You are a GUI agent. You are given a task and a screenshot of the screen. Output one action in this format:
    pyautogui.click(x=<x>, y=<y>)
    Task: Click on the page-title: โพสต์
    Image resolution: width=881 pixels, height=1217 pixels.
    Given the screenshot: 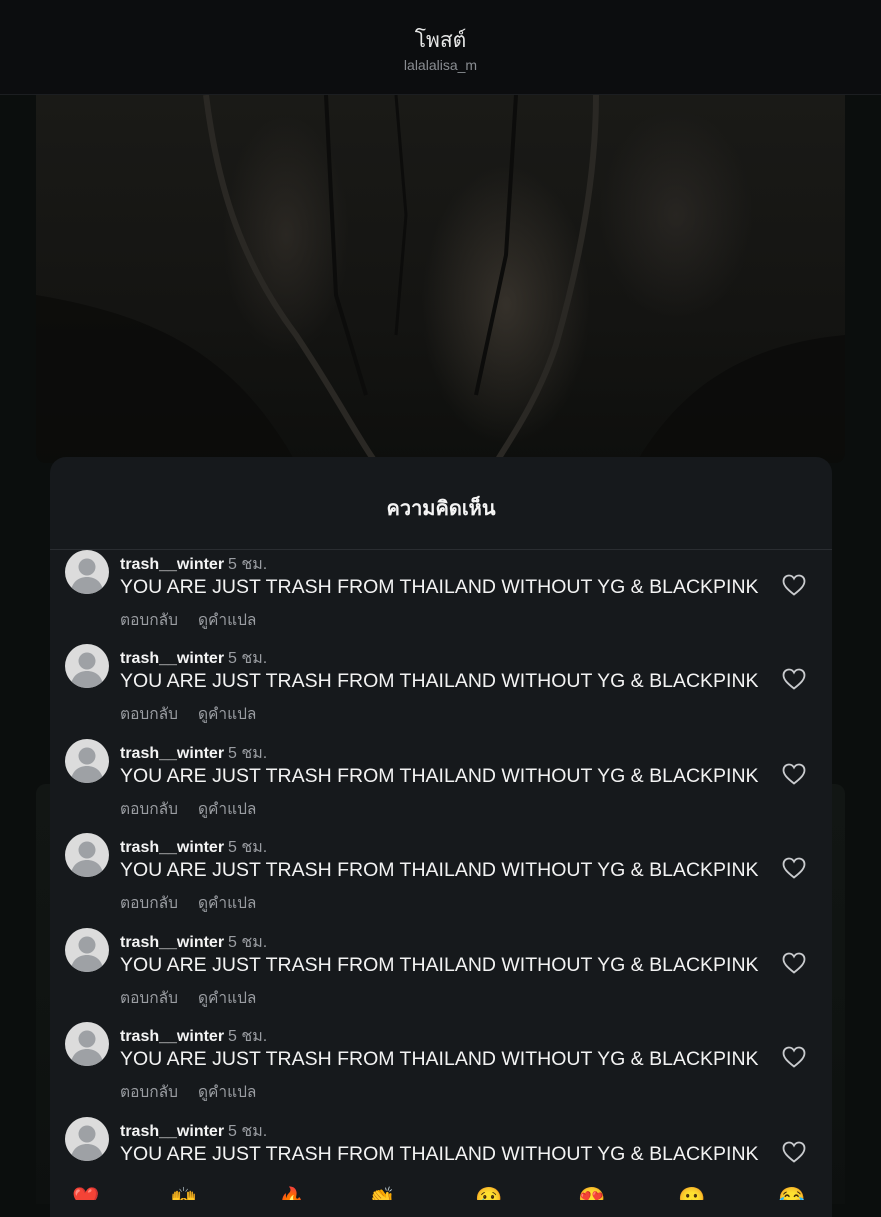 What is the action you would take?
    pyautogui.click(x=440, y=40)
    